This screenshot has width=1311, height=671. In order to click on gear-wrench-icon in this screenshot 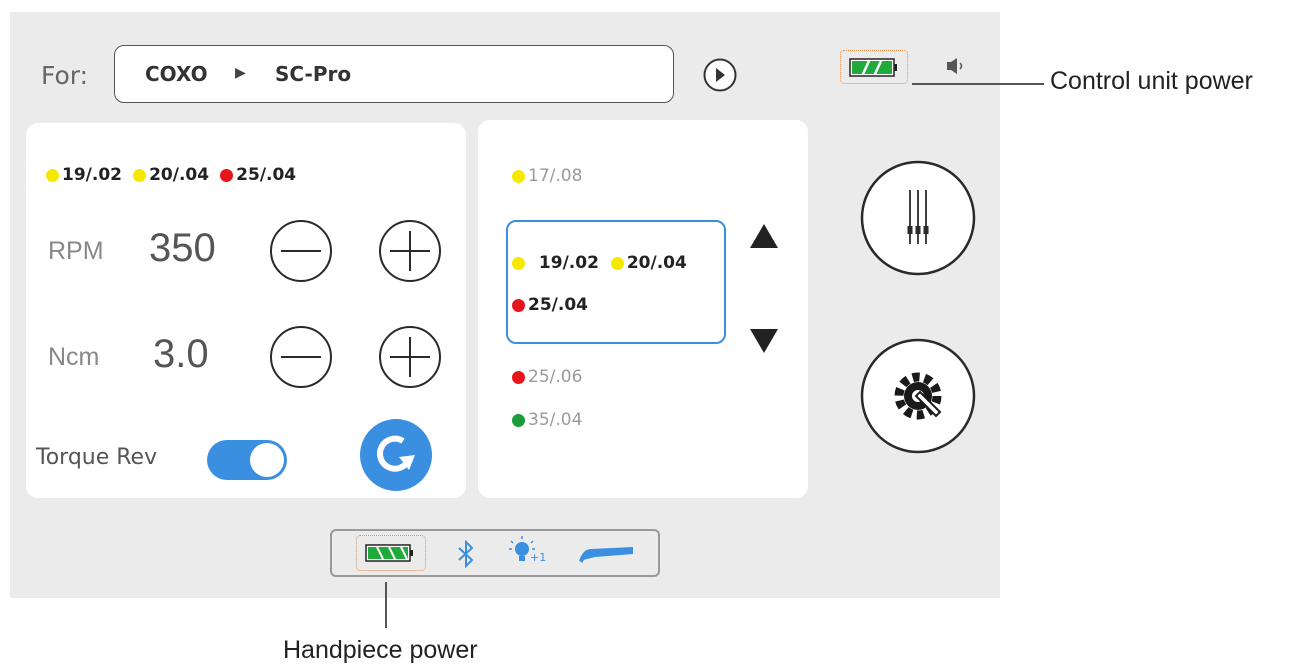, I will do `click(918, 396)`.